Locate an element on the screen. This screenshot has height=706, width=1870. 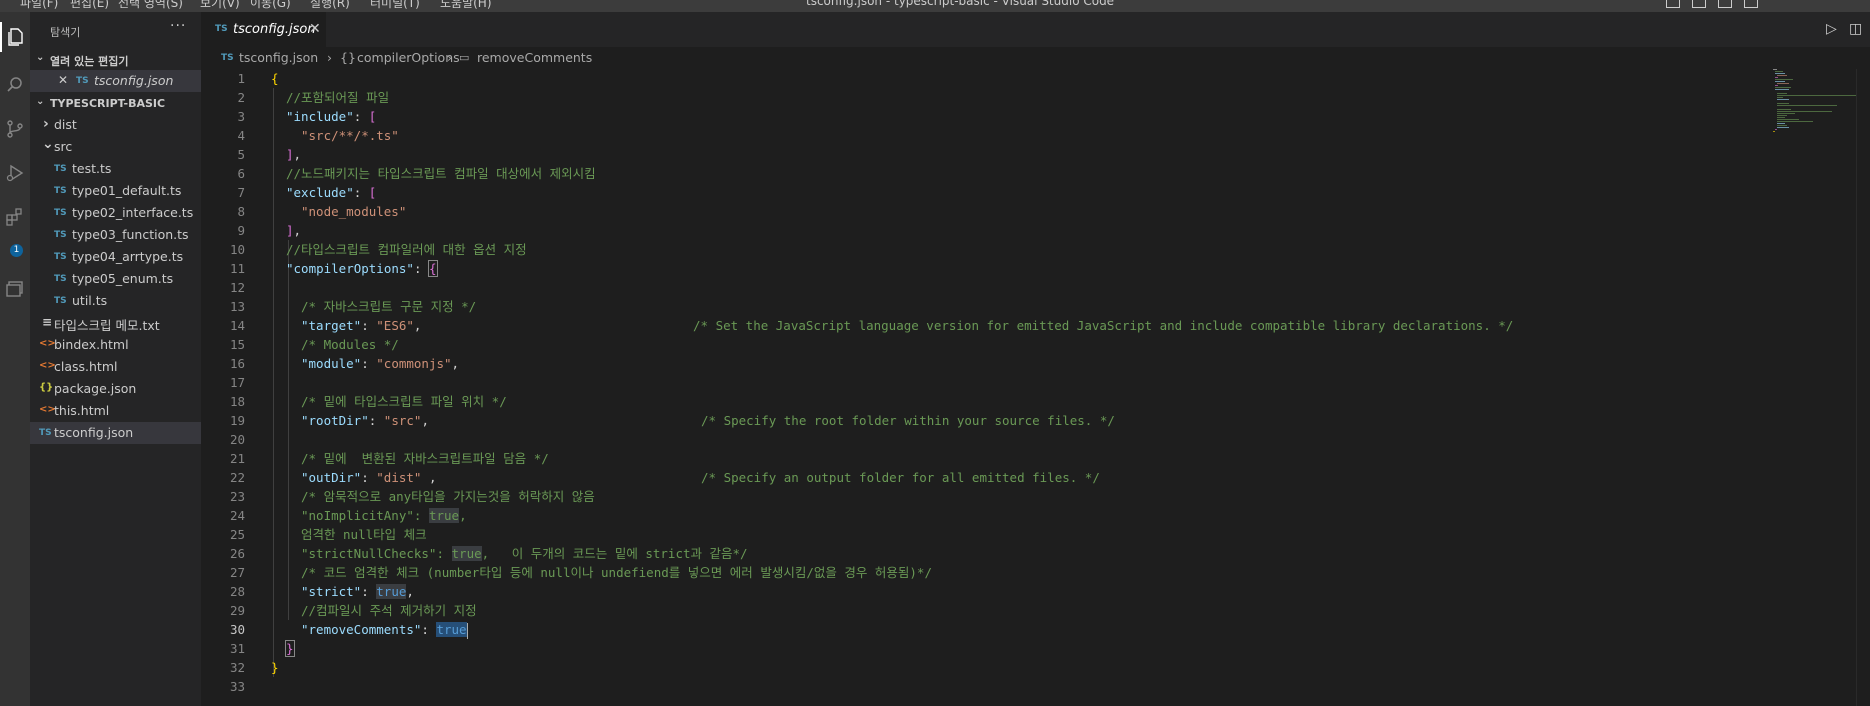
remote-explorer-icon is located at coordinates (15, 289).